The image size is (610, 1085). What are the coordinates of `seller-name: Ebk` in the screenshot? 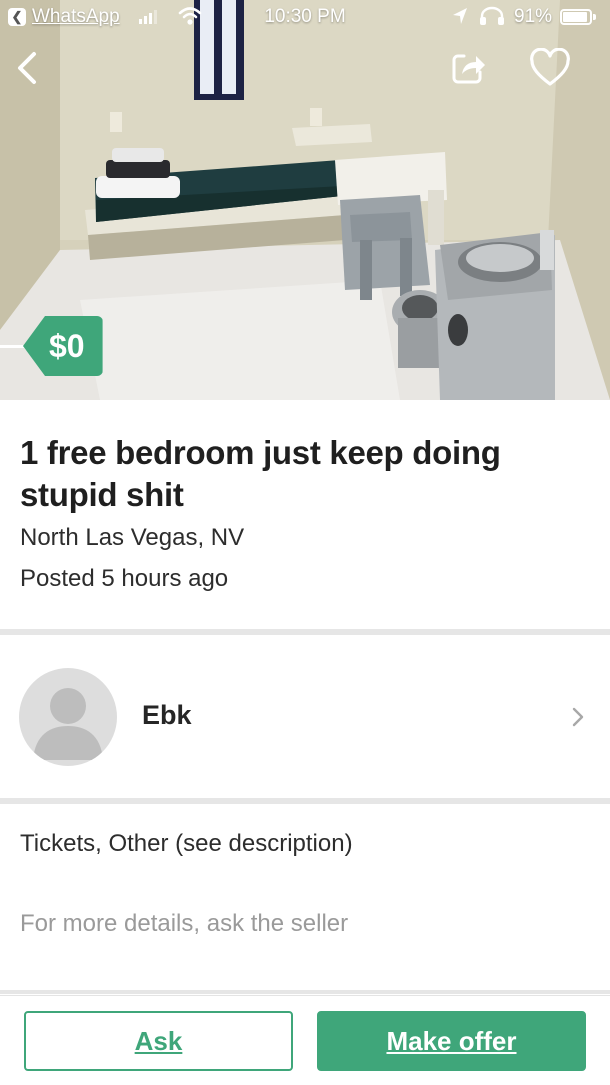 It's located at (167, 715).